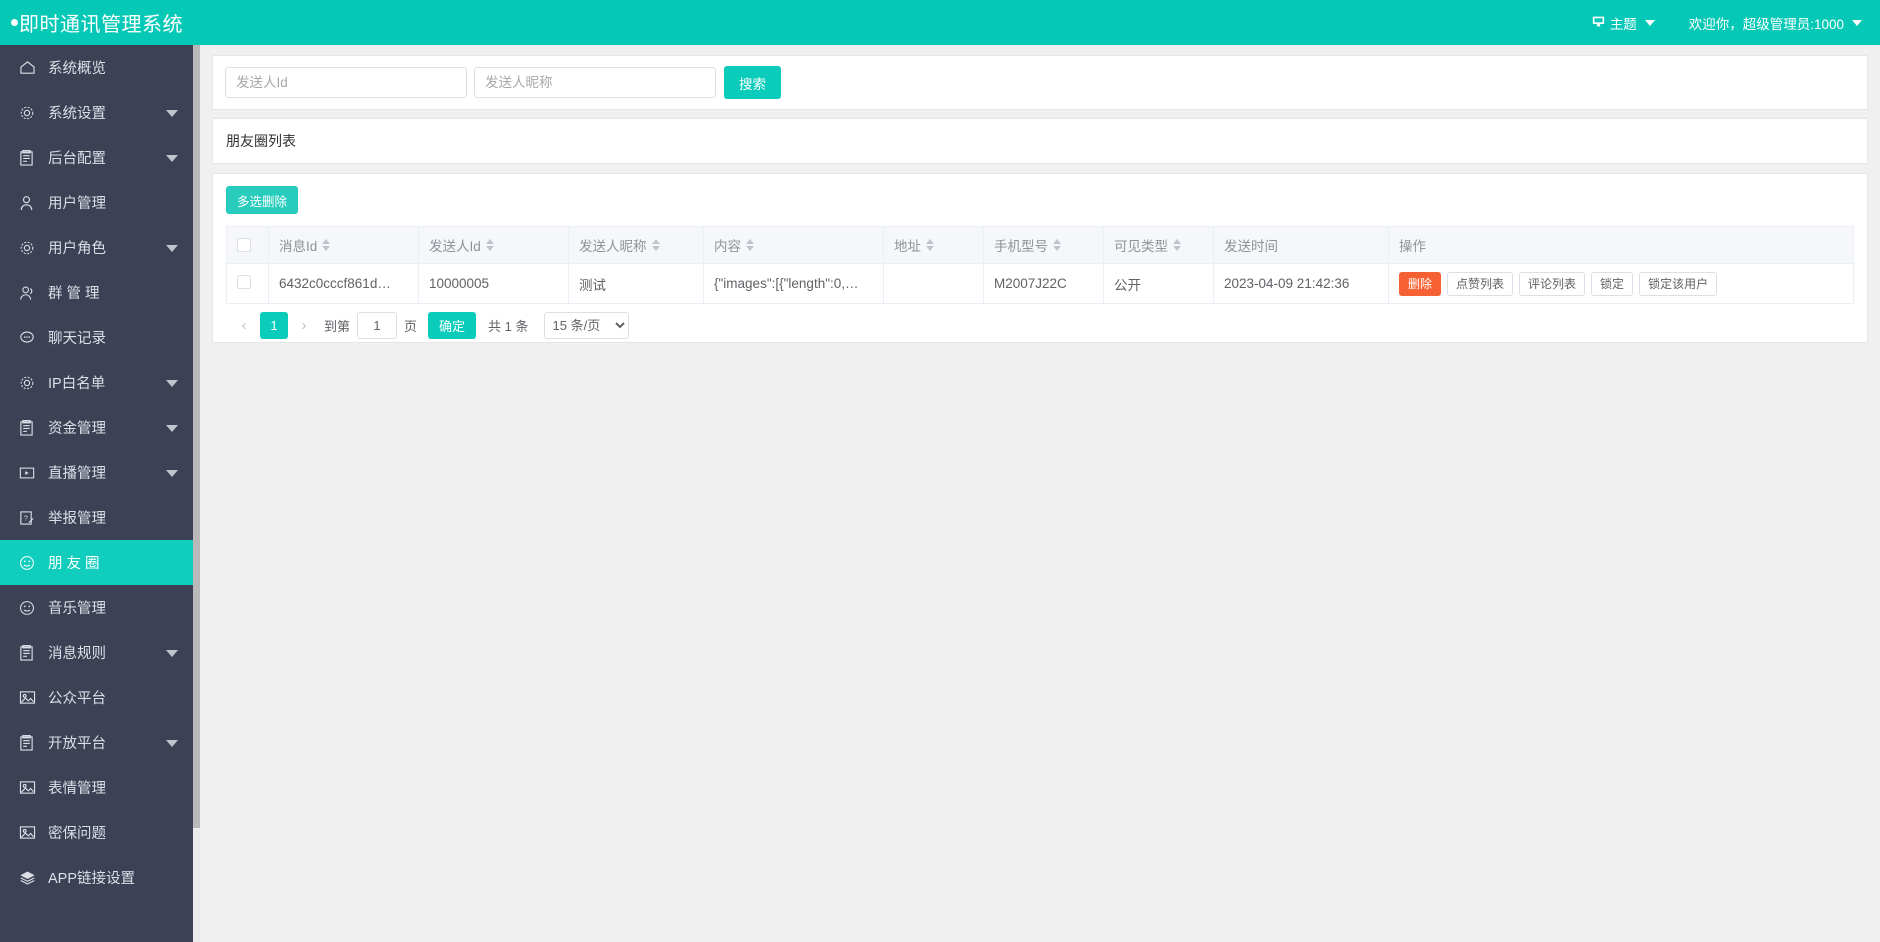  What do you see at coordinates (337, 326) in the screenshot?
I see `goto-label: 到第` at bounding box center [337, 326].